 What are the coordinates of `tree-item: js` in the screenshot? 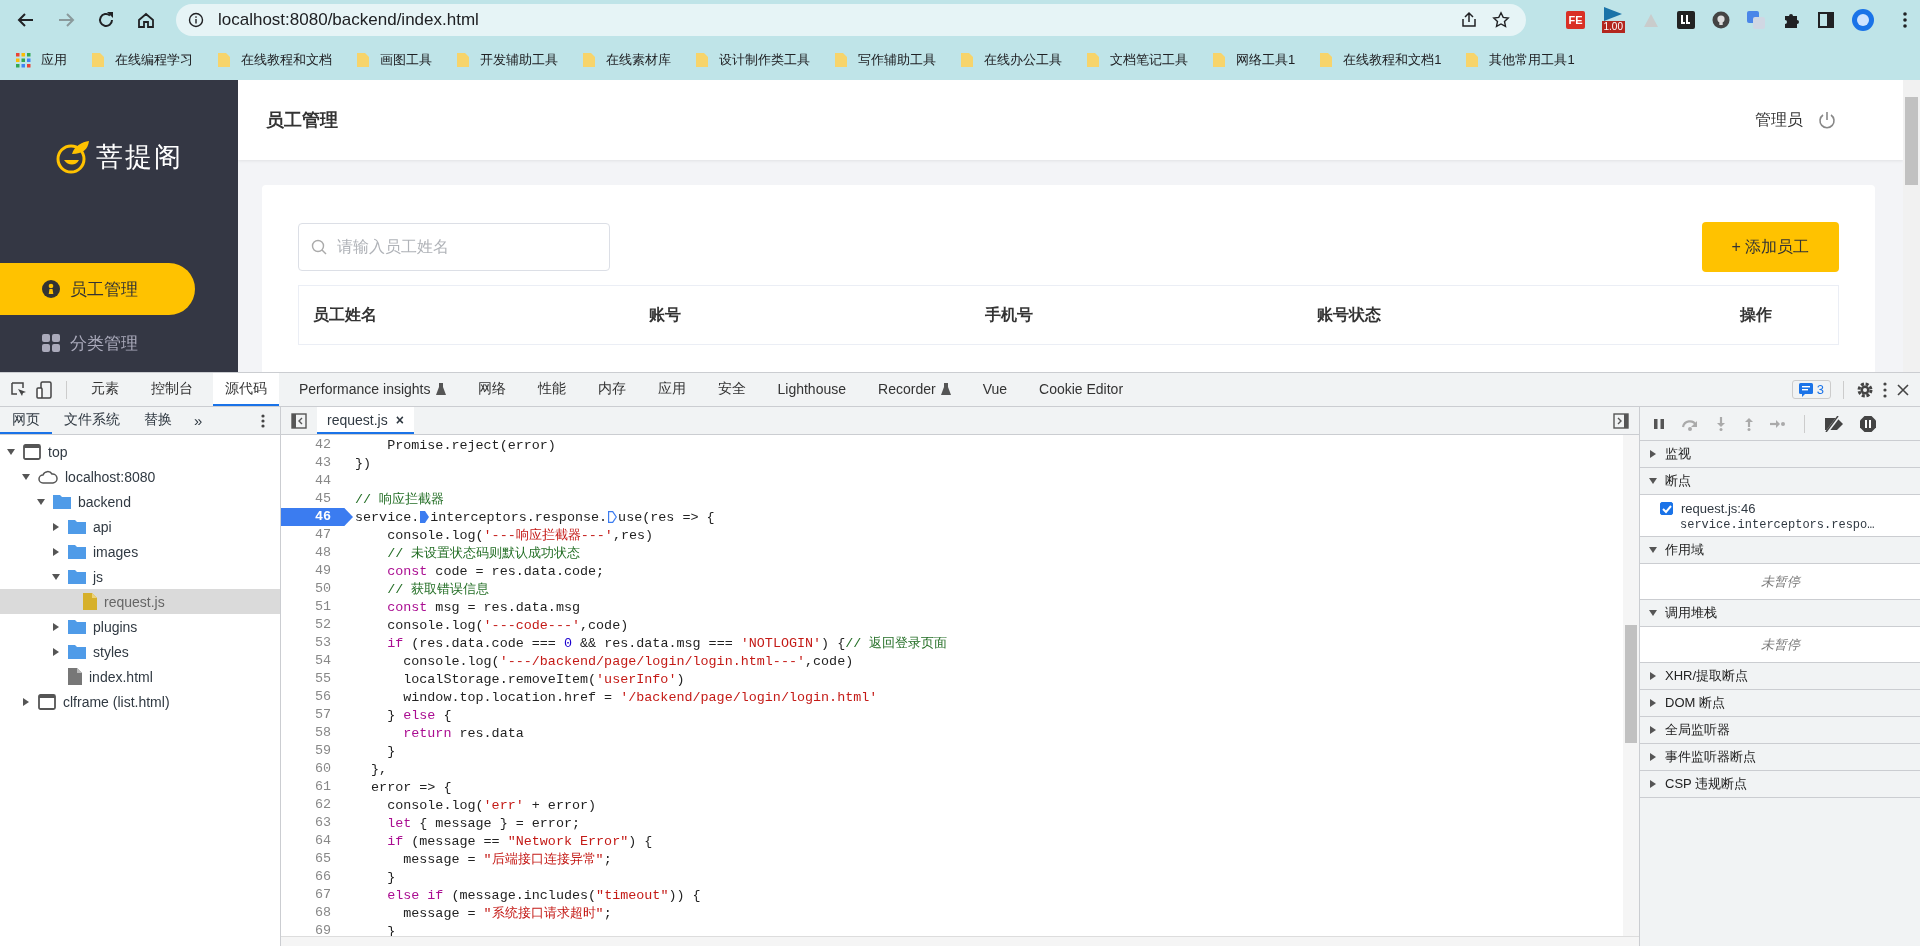 It's located at (140, 576).